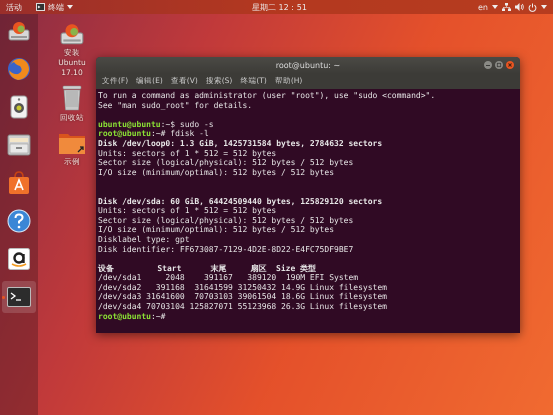  I want to click on terminal-line: /dev/sda2 391168 31641599 31250432 14.9G Linux filesystem, so click(243, 287).